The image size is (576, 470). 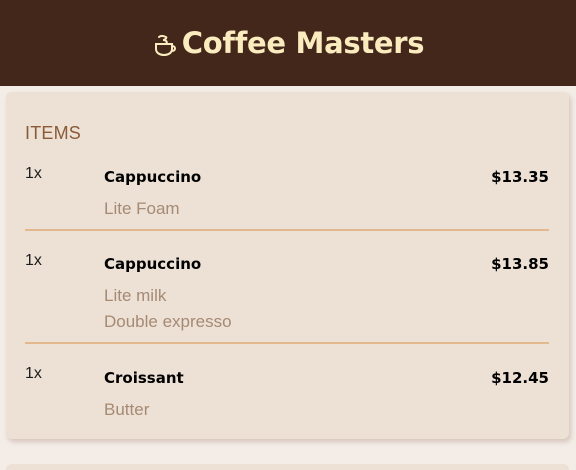 I want to click on item-option: Lite milk, so click(x=135, y=295).